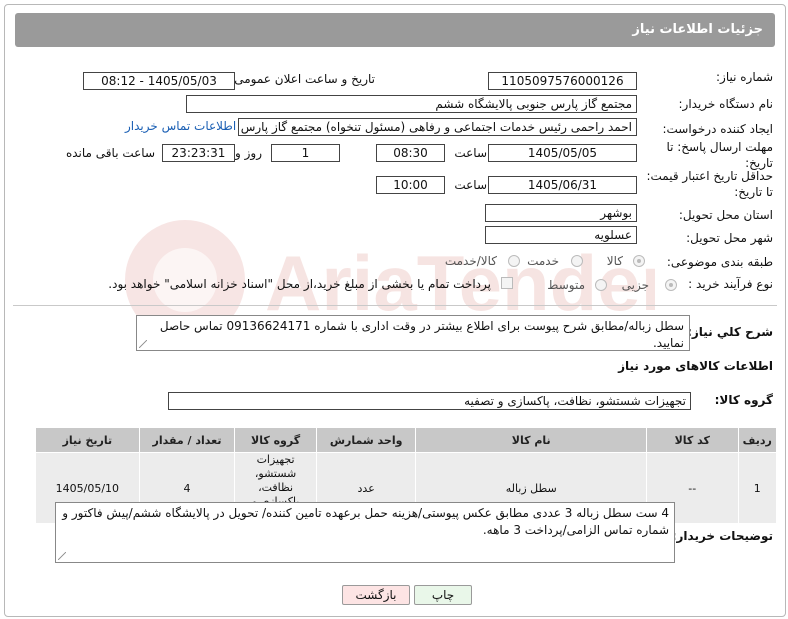  What do you see at coordinates (725, 215) in the screenshot?
I see `province-label: استان محل تحویل:` at bounding box center [725, 215].